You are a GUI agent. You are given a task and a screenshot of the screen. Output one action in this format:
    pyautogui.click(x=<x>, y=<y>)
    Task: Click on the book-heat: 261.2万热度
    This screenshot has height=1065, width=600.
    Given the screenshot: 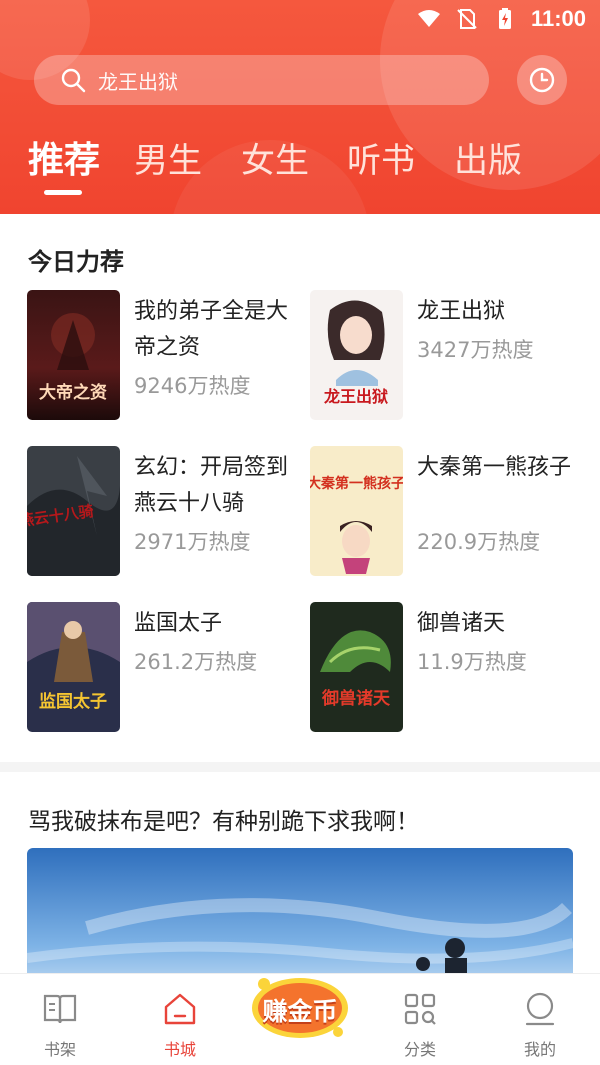 What is the action you would take?
    pyautogui.click(x=196, y=662)
    